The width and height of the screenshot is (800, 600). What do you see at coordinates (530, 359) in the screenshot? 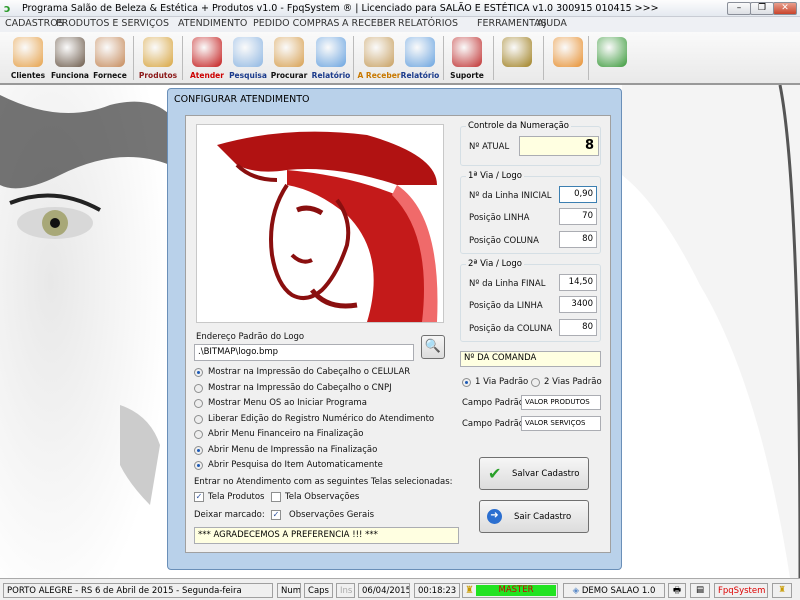
I see `comanda-field: Nº DA COMANDA` at bounding box center [530, 359].